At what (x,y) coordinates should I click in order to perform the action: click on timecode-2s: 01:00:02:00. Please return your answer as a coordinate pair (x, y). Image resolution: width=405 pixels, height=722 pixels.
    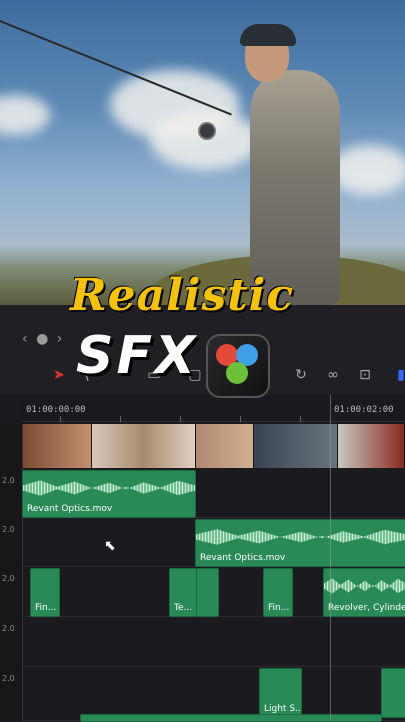
    Looking at the image, I should click on (364, 410).